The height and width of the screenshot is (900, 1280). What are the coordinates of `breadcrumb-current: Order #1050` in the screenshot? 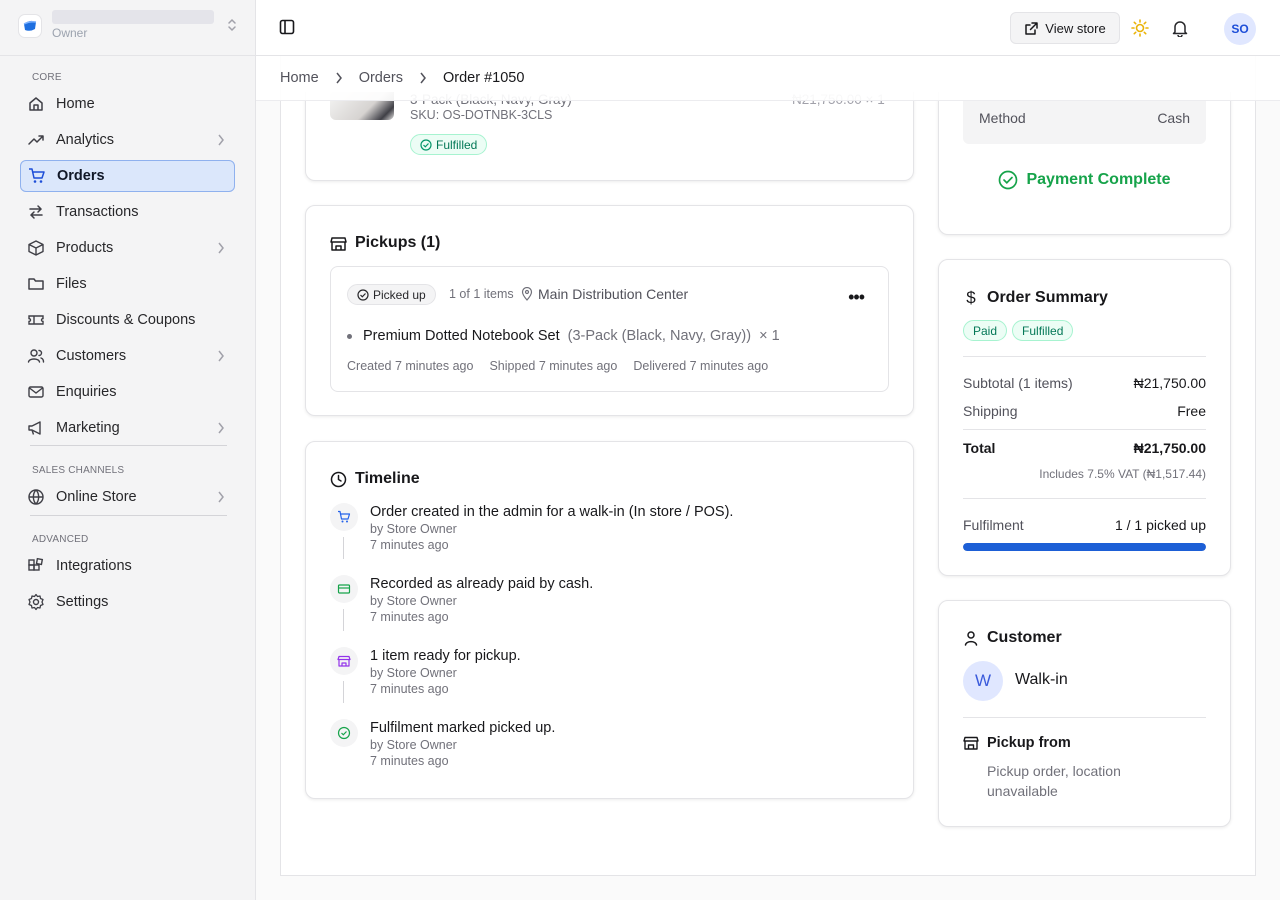 It's located at (484, 78).